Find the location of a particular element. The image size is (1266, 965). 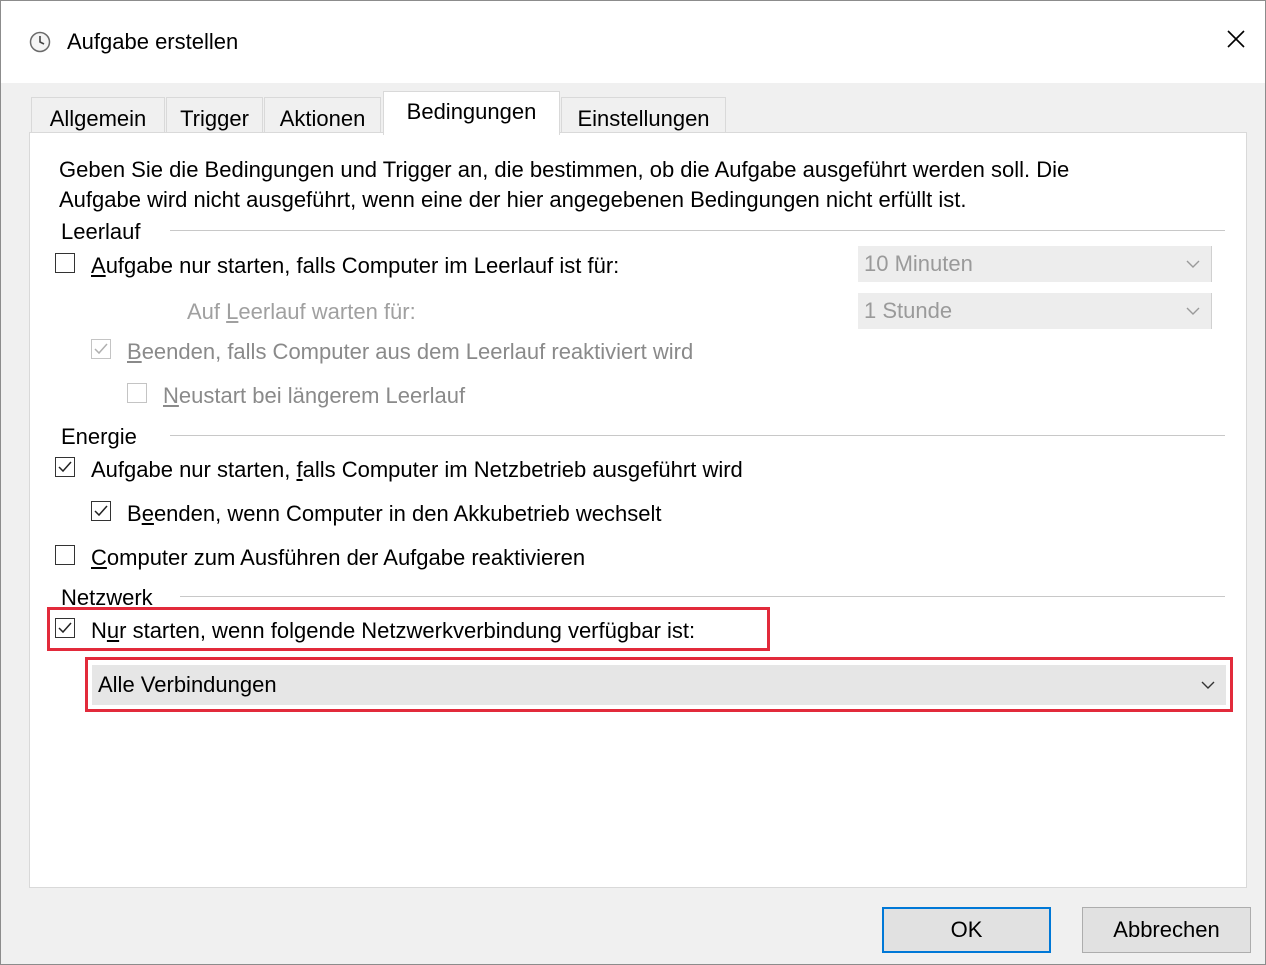

idle-section-divider is located at coordinates (697, 230).